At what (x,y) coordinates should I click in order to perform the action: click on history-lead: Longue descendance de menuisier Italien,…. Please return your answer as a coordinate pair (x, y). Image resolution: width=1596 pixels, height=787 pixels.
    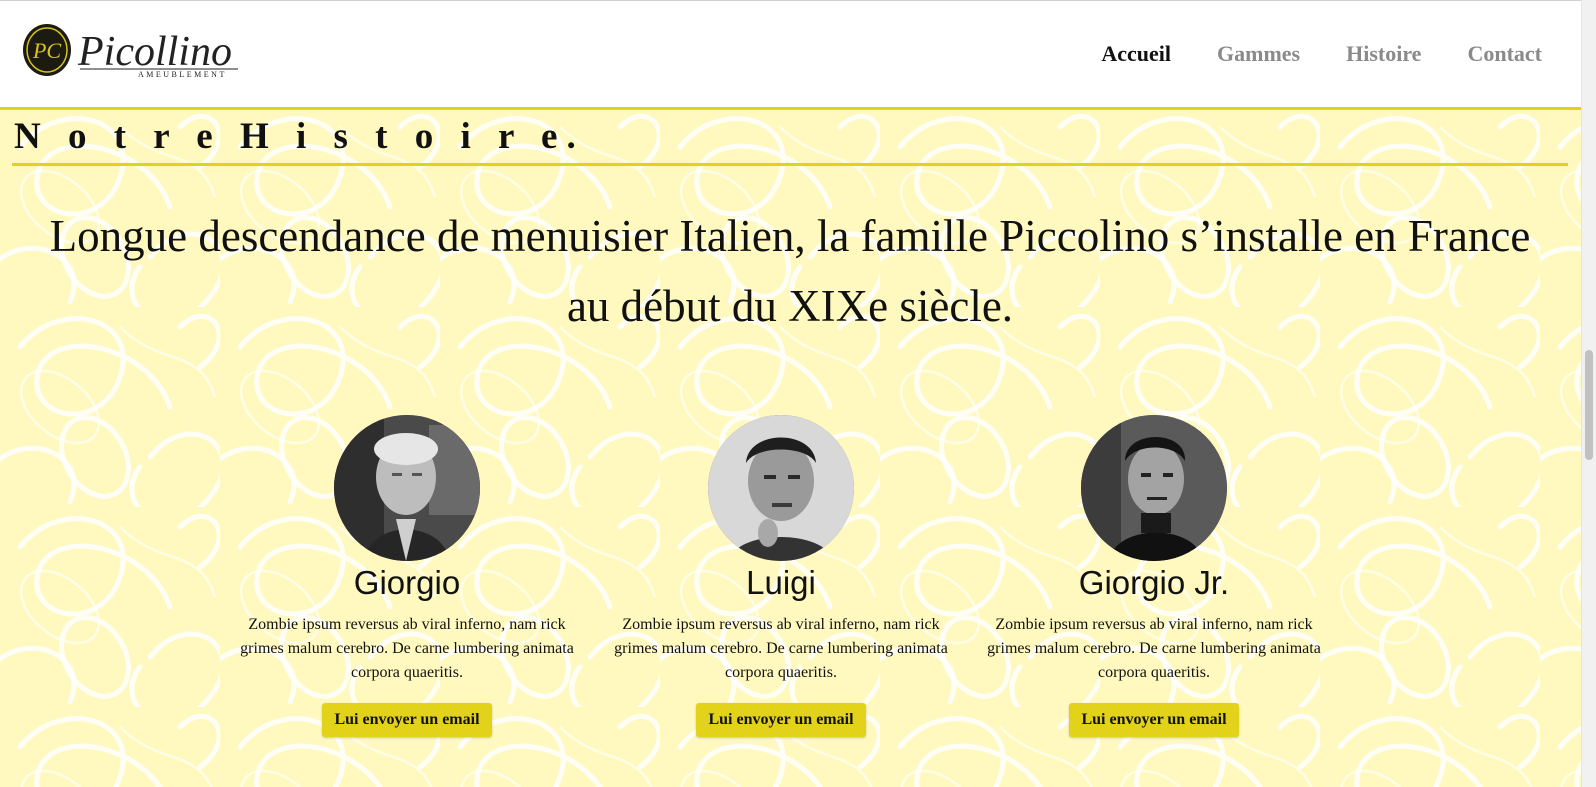
    Looking at the image, I should click on (790, 271).